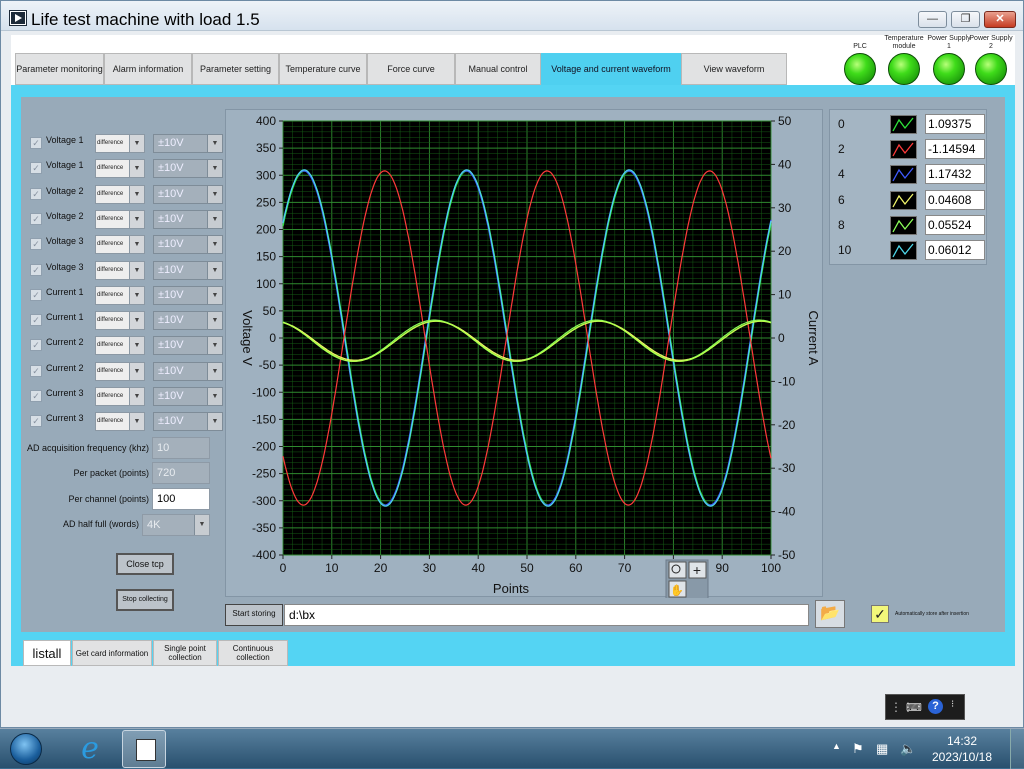 Image resolution: width=1024 pixels, height=769 pixels. Describe the element at coordinates (59, 69) in the screenshot. I see `tab-parameter-monitoring: Parameter monitoring` at that location.